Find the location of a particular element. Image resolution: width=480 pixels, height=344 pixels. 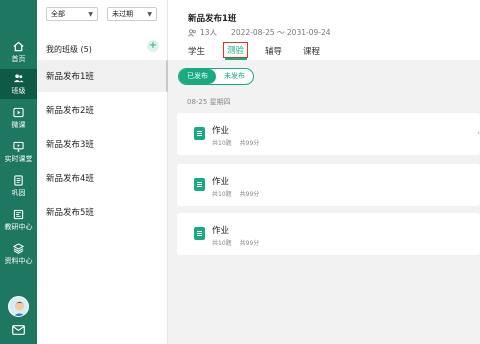

class-item: 新品发布1班 is located at coordinates (102, 76).